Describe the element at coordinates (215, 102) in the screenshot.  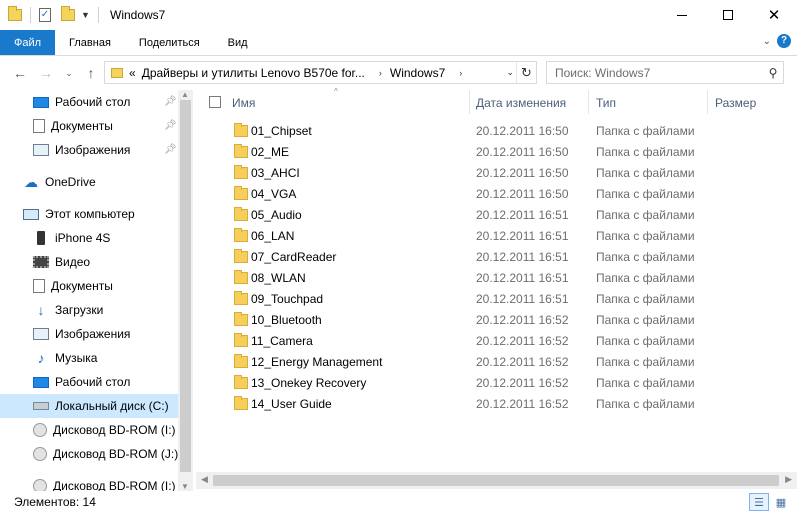
I see `select-all-checkbox` at that location.